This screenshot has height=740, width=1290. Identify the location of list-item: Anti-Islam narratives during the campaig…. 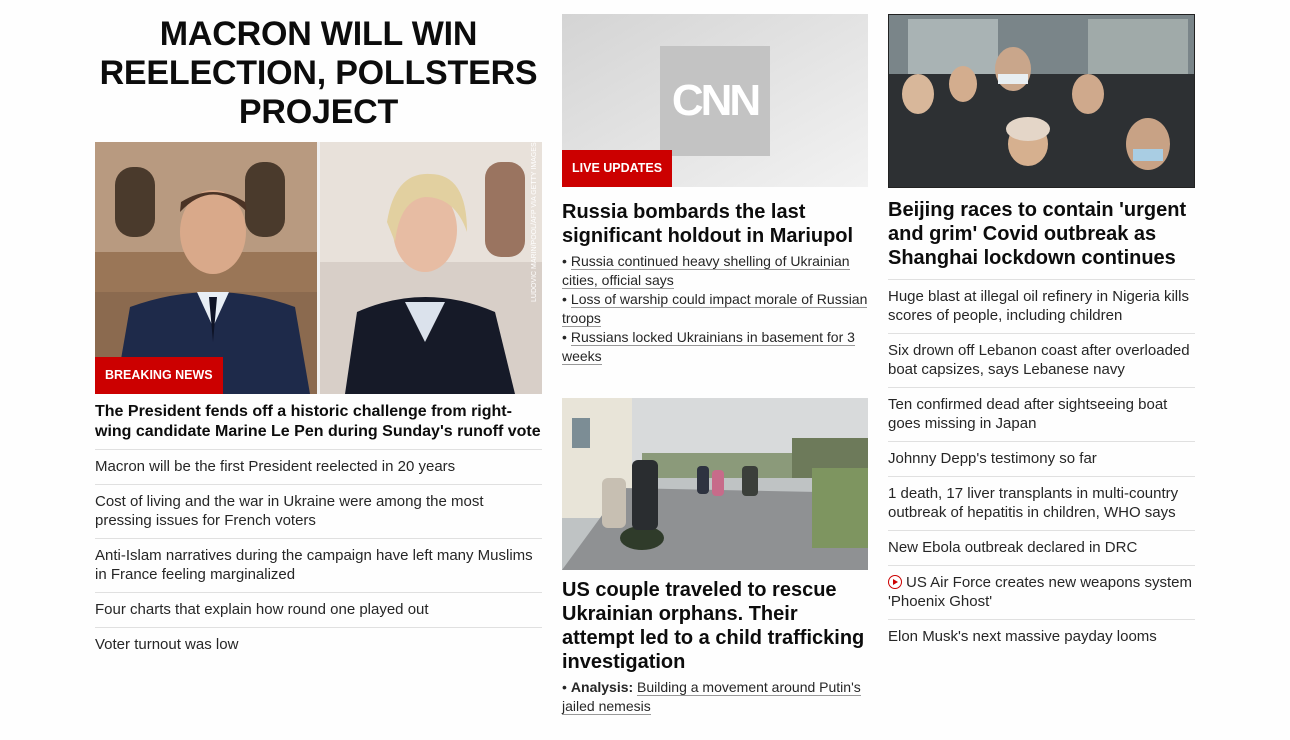
(318, 565).